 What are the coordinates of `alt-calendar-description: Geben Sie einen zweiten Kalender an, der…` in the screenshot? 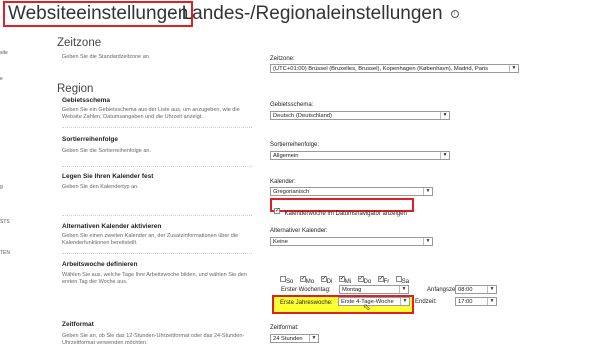 It's located at (150, 239).